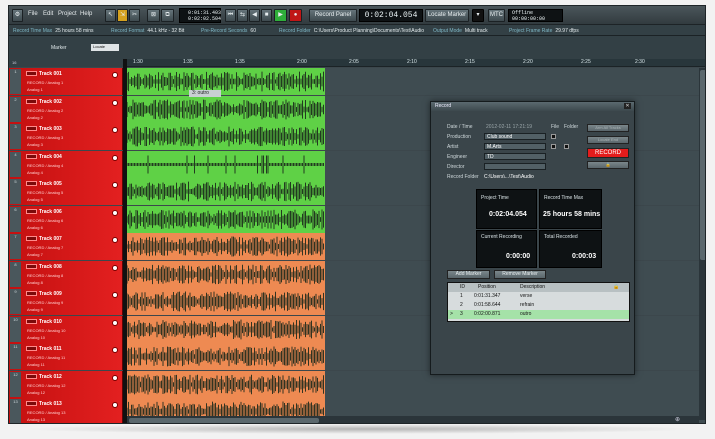 This screenshot has height=439, width=715. What do you see at coordinates (520, 274) in the screenshot?
I see `remove-marker-button: Remove Marker` at bounding box center [520, 274].